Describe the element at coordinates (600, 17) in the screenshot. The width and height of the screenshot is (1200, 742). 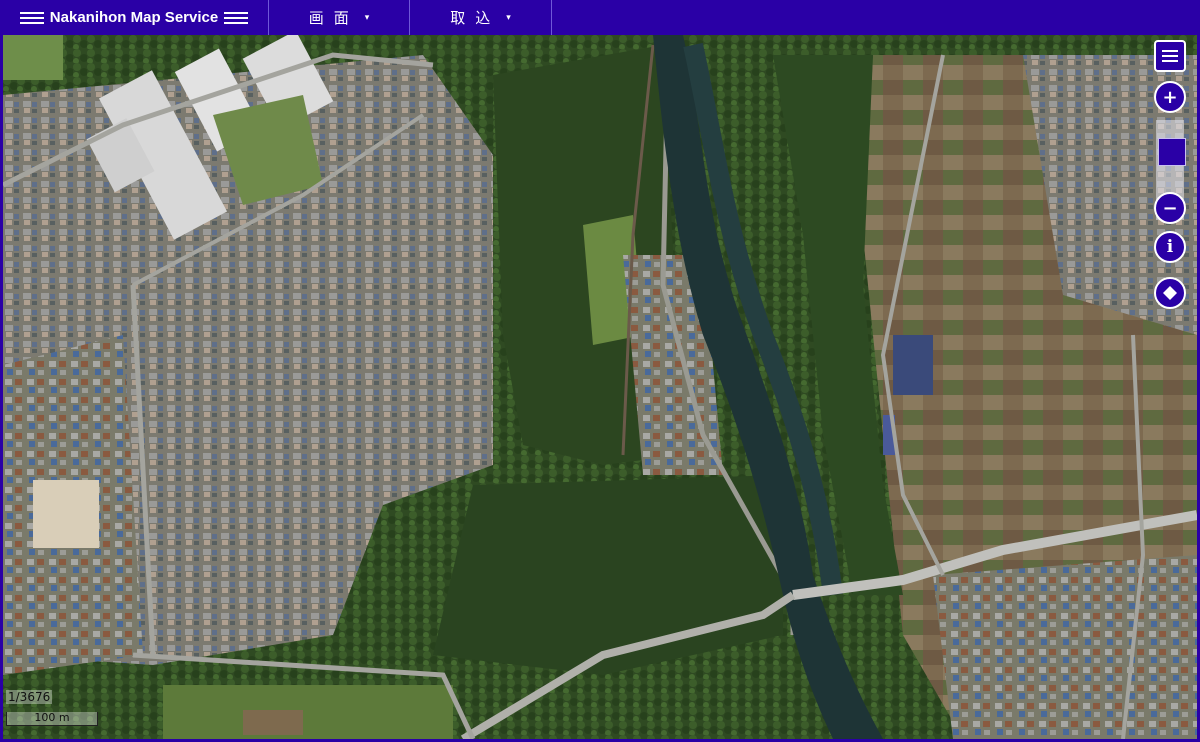
I see `top-bar: Nakanihon Map Service 画面 ▾ 取込 ▾` at that location.